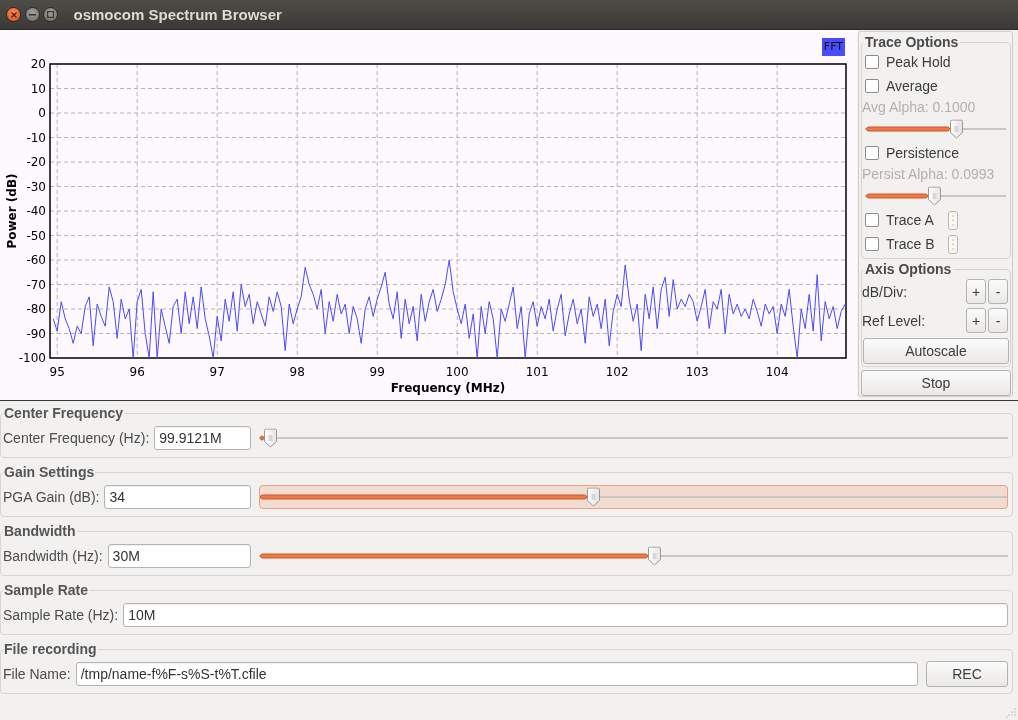 Image resolution: width=1018 pixels, height=720 pixels. What do you see at coordinates (919, 107) in the screenshot?
I see `alpha-label: Avg Alpha: 0.1000` at bounding box center [919, 107].